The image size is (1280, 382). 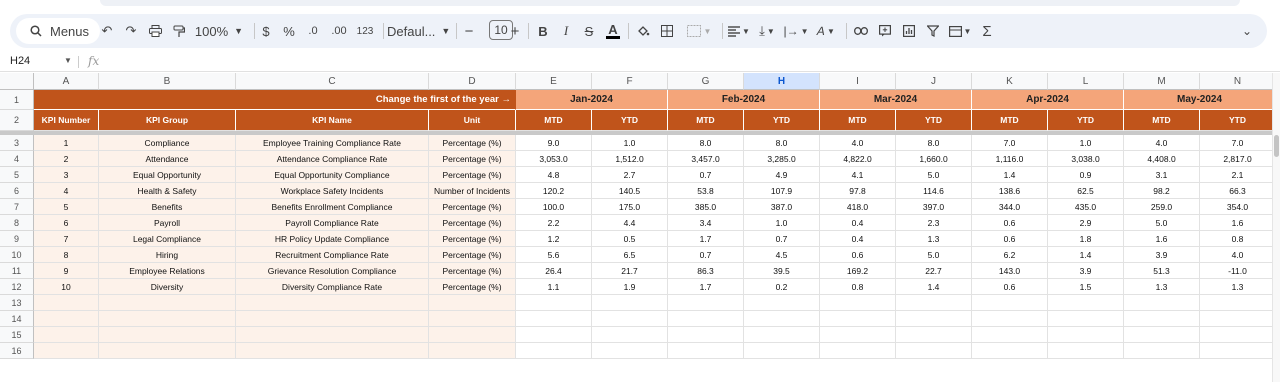 I want to click on decrease-font-size-button: −, so click(x=469, y=31).